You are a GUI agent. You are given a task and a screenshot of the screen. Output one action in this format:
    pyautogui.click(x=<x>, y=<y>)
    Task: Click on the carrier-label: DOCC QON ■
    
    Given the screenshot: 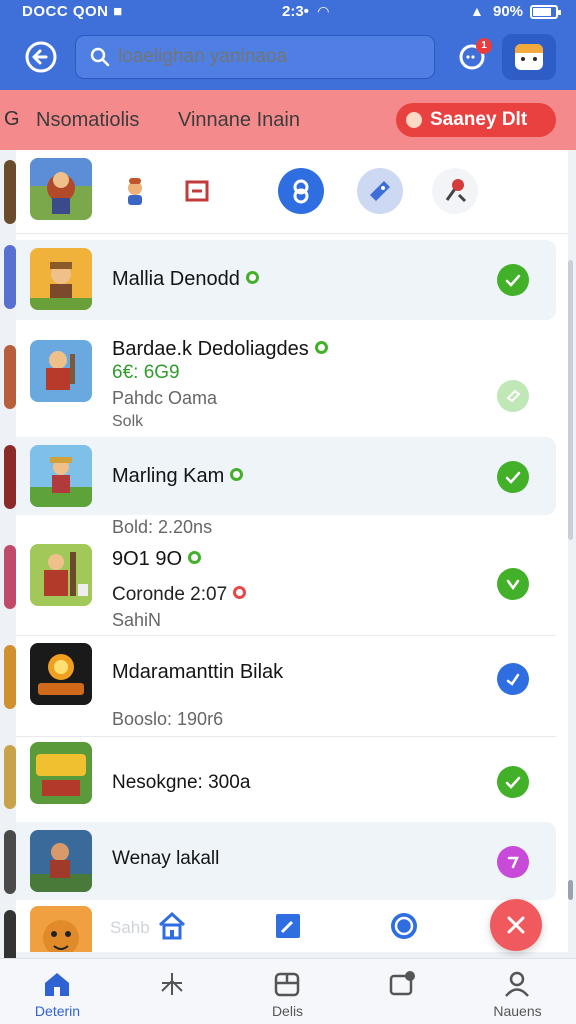 What is the action you would take?
    pyautogui.click(x=72, y=11)
    